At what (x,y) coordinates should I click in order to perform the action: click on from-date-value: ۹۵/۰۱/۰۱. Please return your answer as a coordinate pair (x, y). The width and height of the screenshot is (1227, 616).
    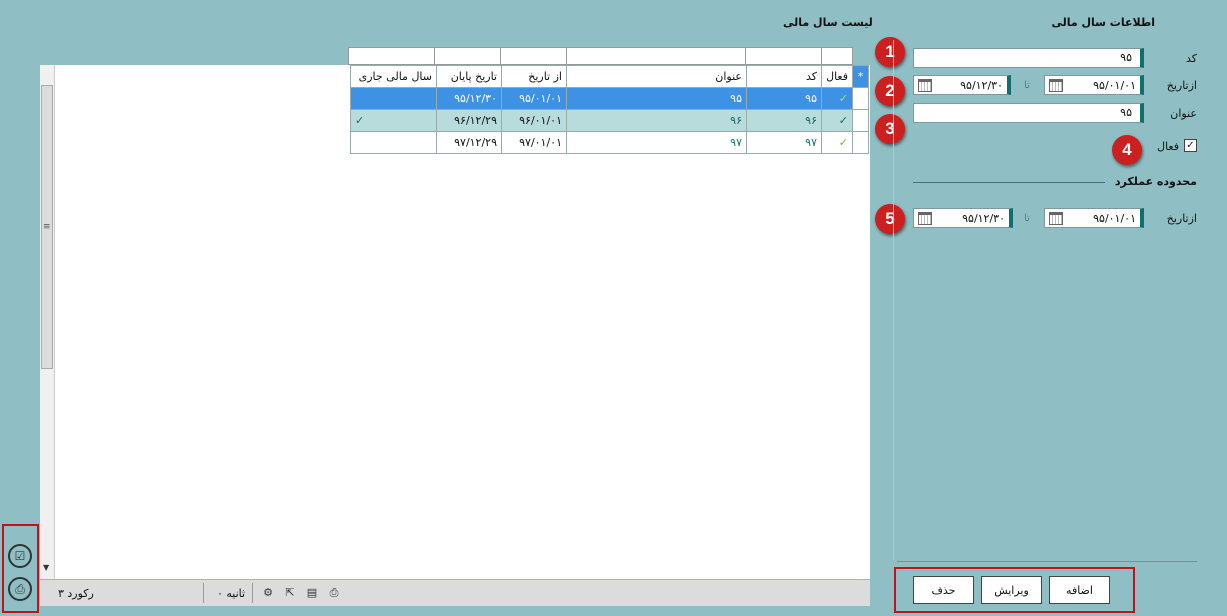
    Looking at the image, I should click on (1114, 85).